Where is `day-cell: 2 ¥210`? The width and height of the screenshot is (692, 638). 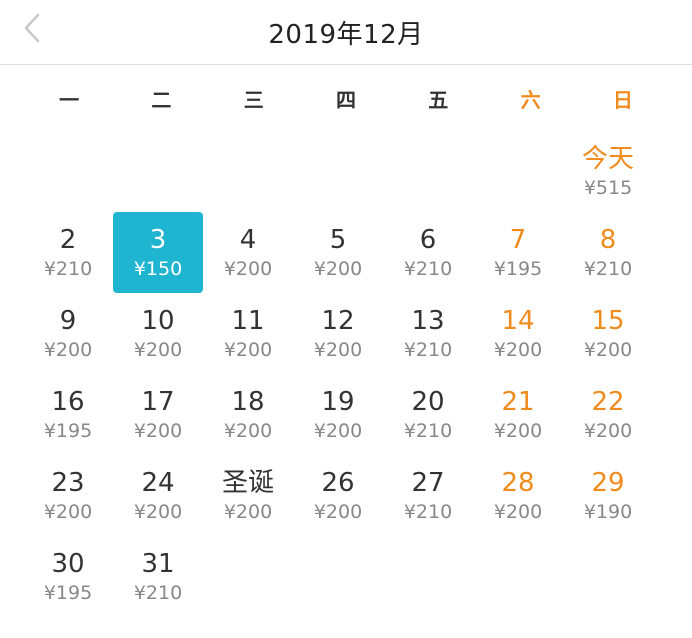
day-cell: 2 ¥210 is located at coordinates (68, 252).